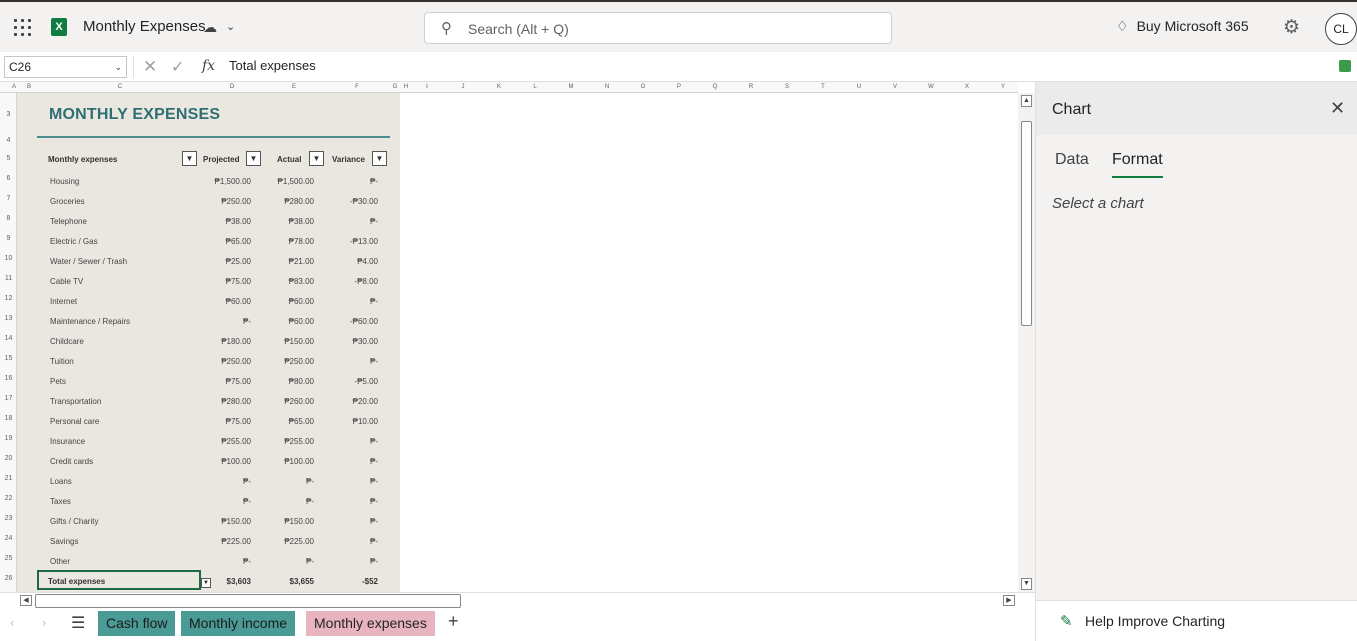 The image size is (1357, 641). I want to click on table-row: Taxes ₱- ₱- ₱-, so click(208, 501).